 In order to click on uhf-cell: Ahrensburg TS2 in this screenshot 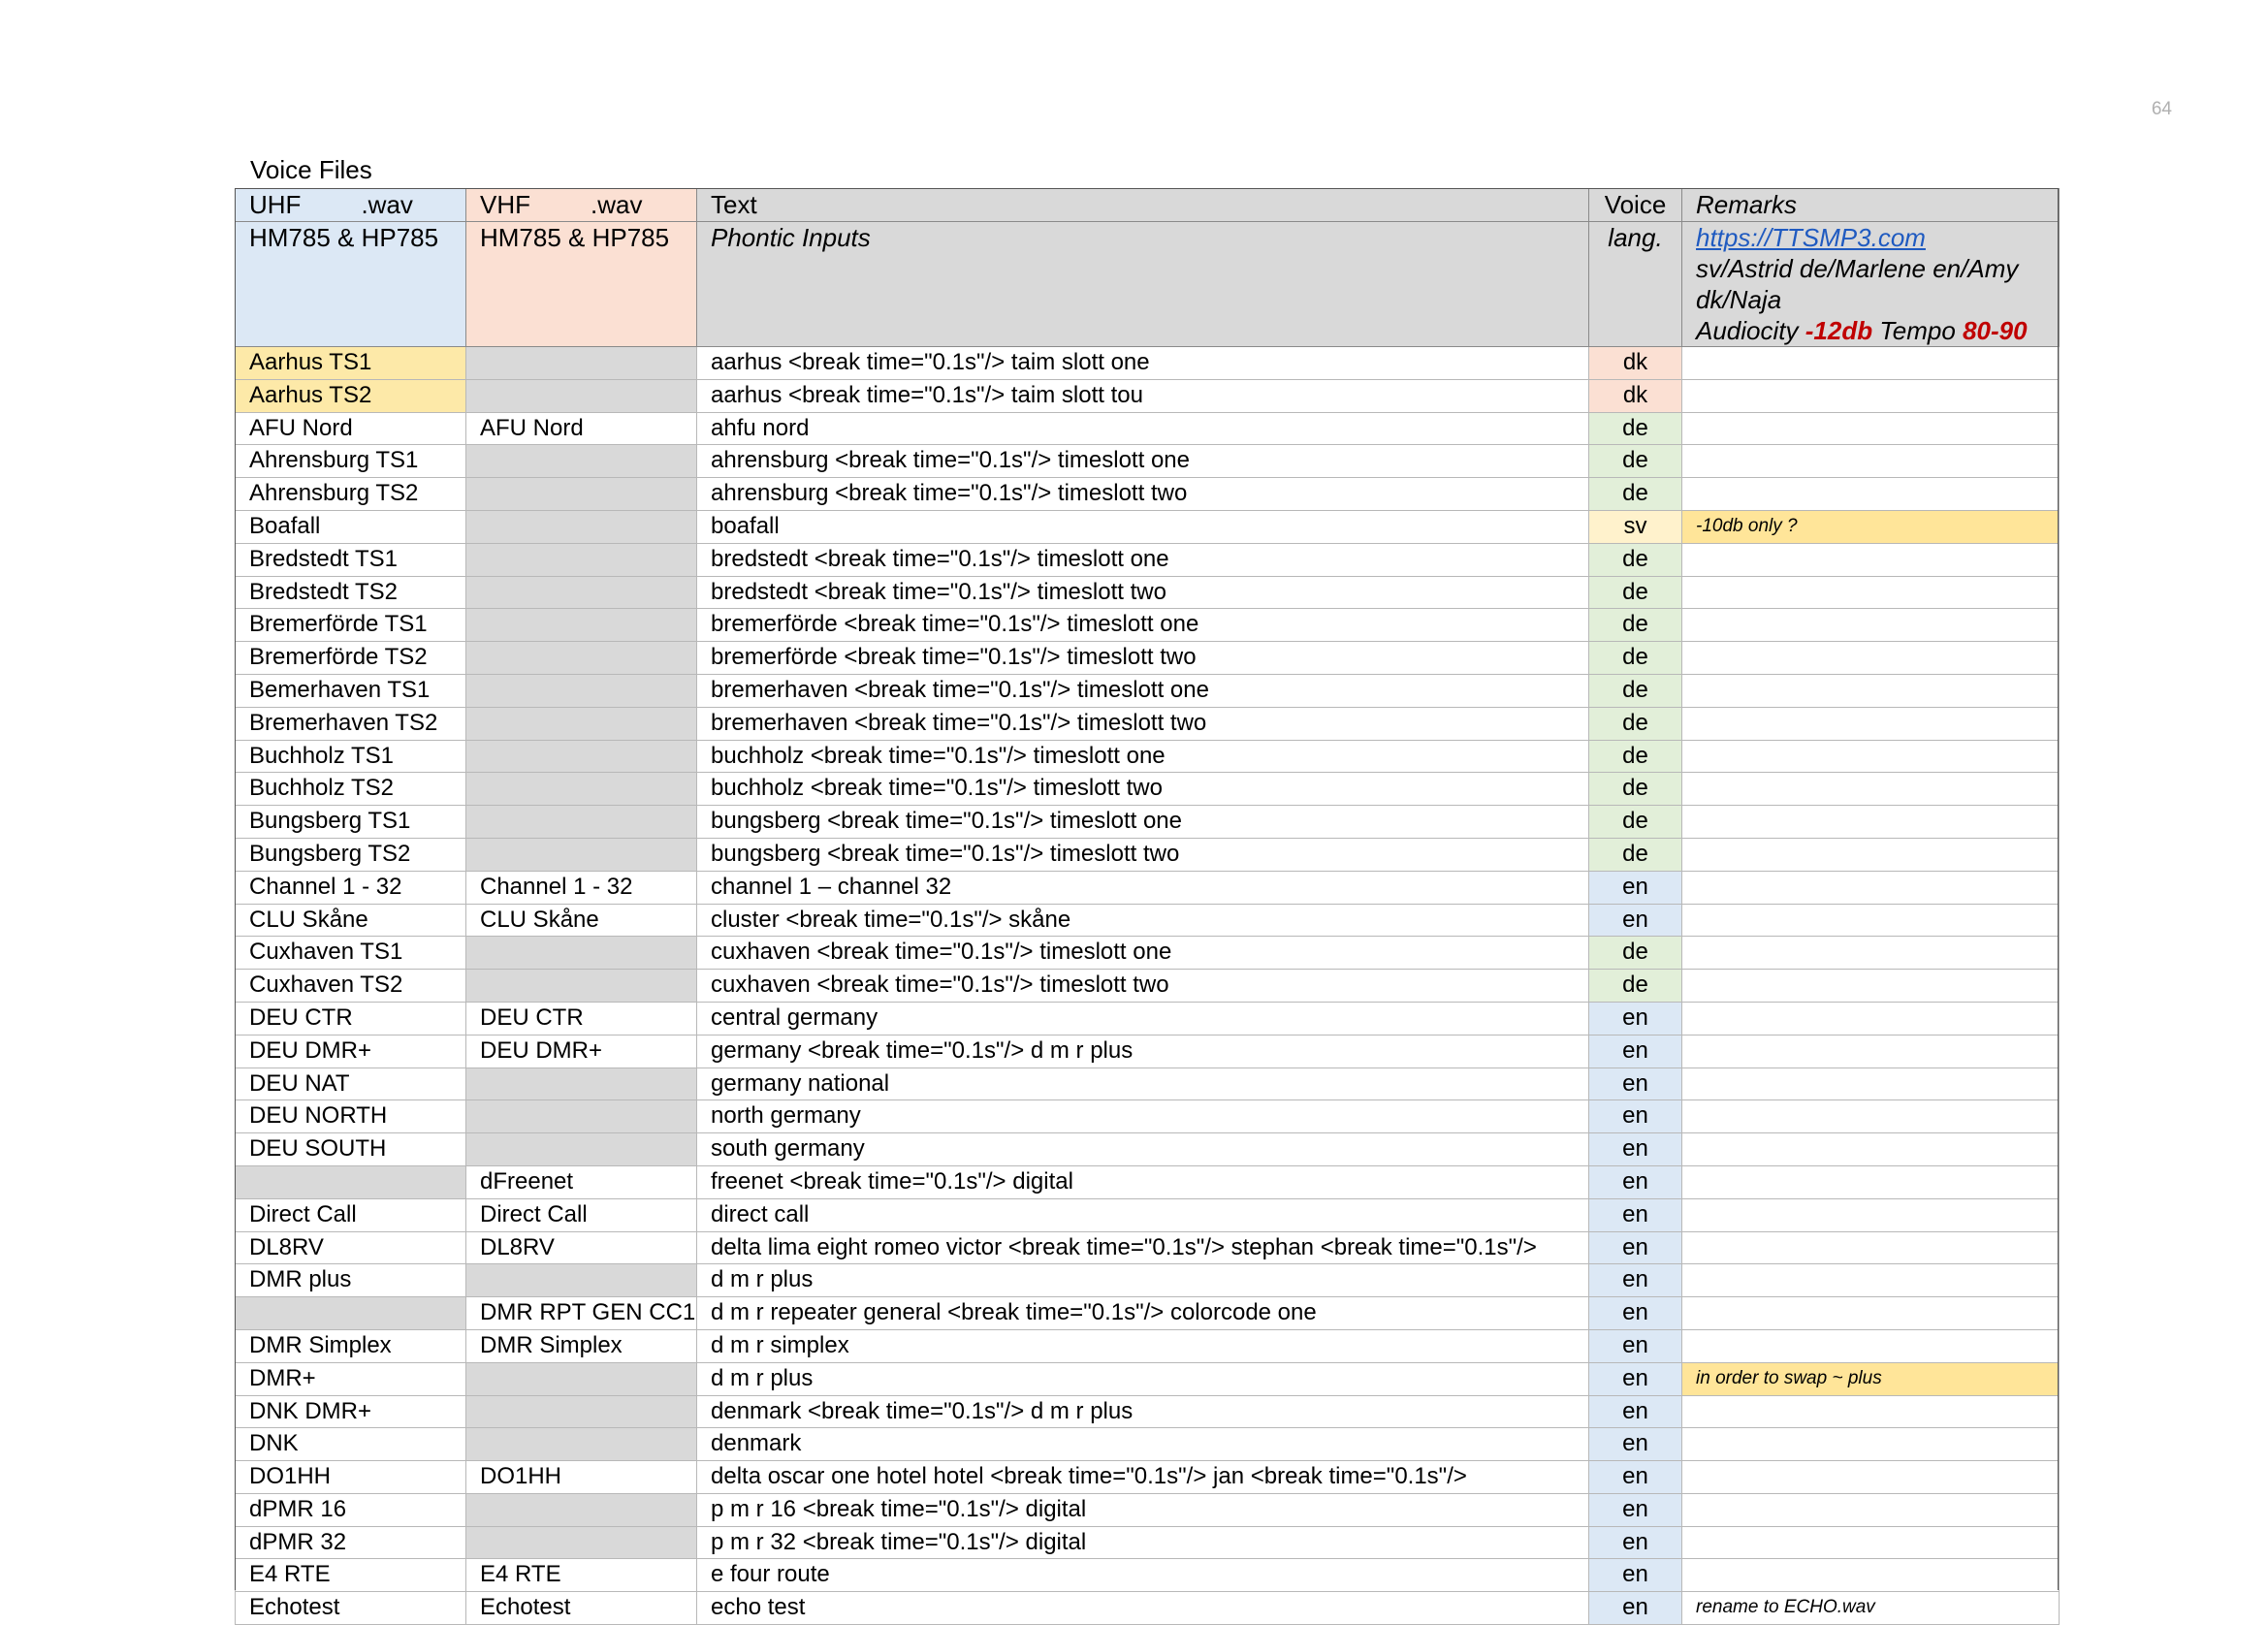, I will do `click(350, 494)`.